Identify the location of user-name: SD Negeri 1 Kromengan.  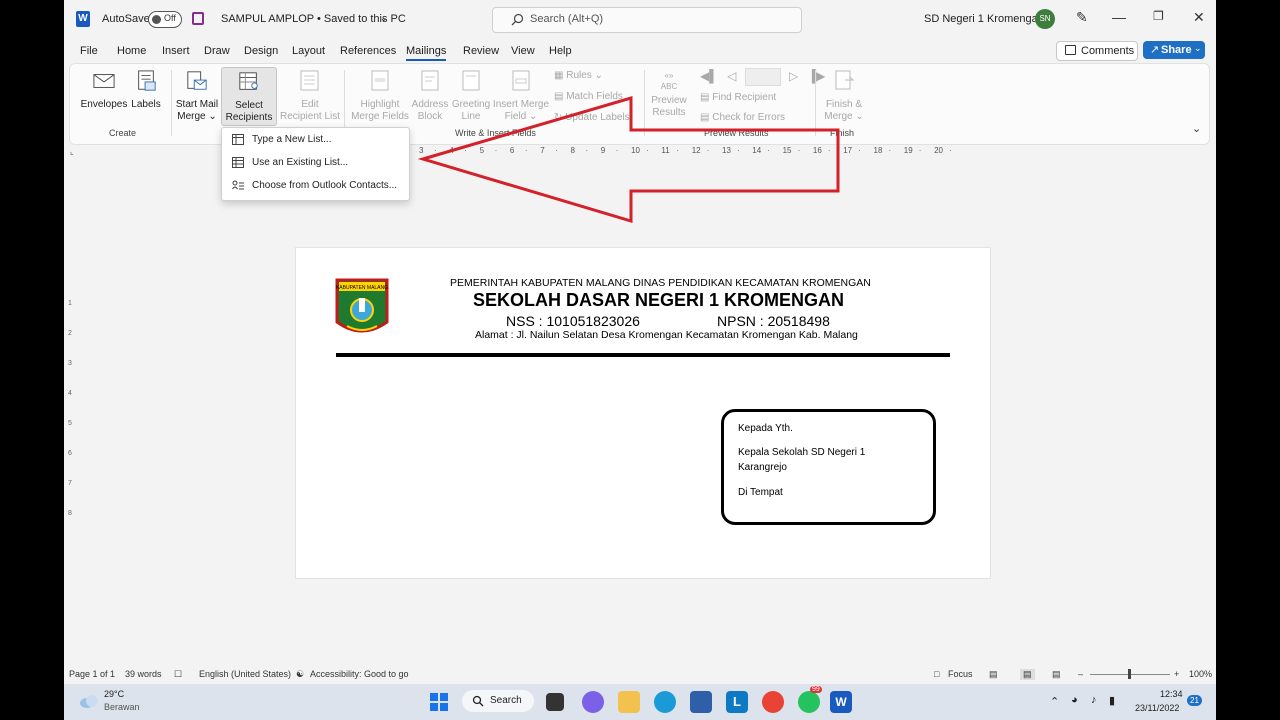
(984, 19).